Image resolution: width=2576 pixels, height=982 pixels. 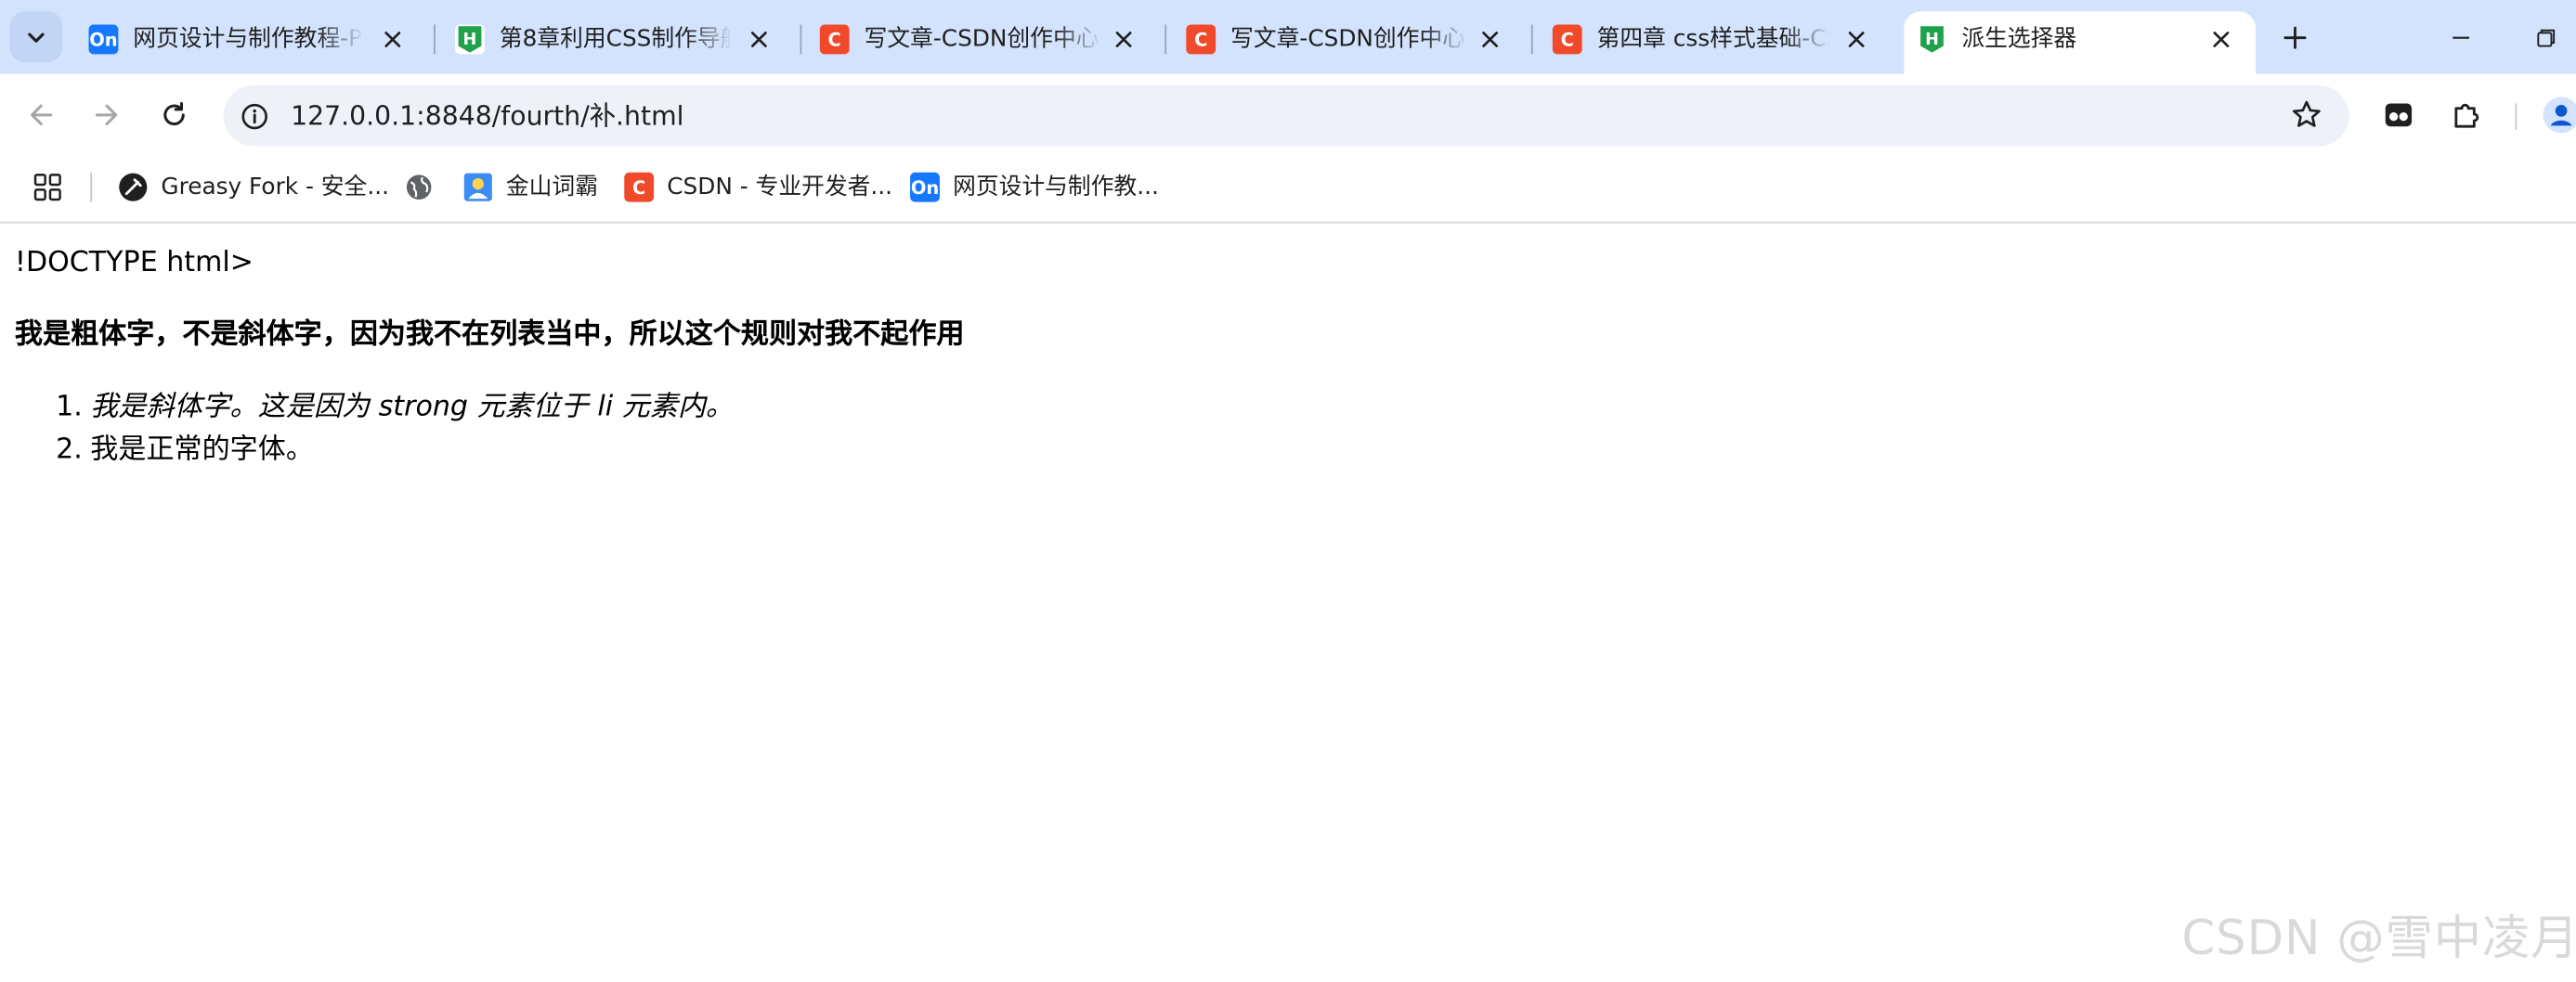 I want to click on extensions-button, so click(x=2465, y=115).